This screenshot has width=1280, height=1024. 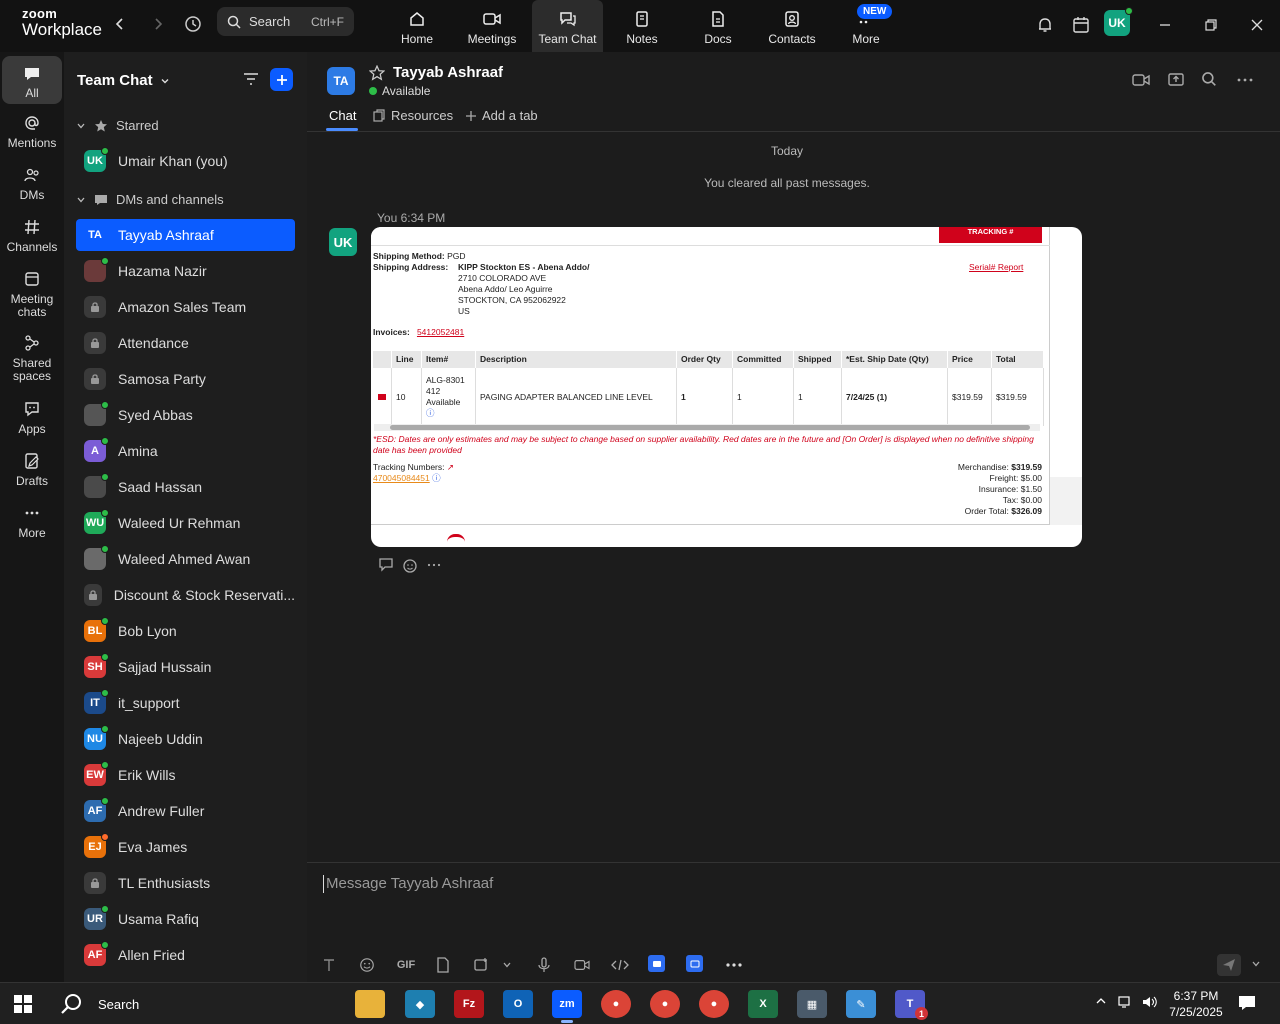 What do you see at coordinates (32, 418) in the screenshot?
I see `rail-apps: Apps` at bounding box center [32, 418].